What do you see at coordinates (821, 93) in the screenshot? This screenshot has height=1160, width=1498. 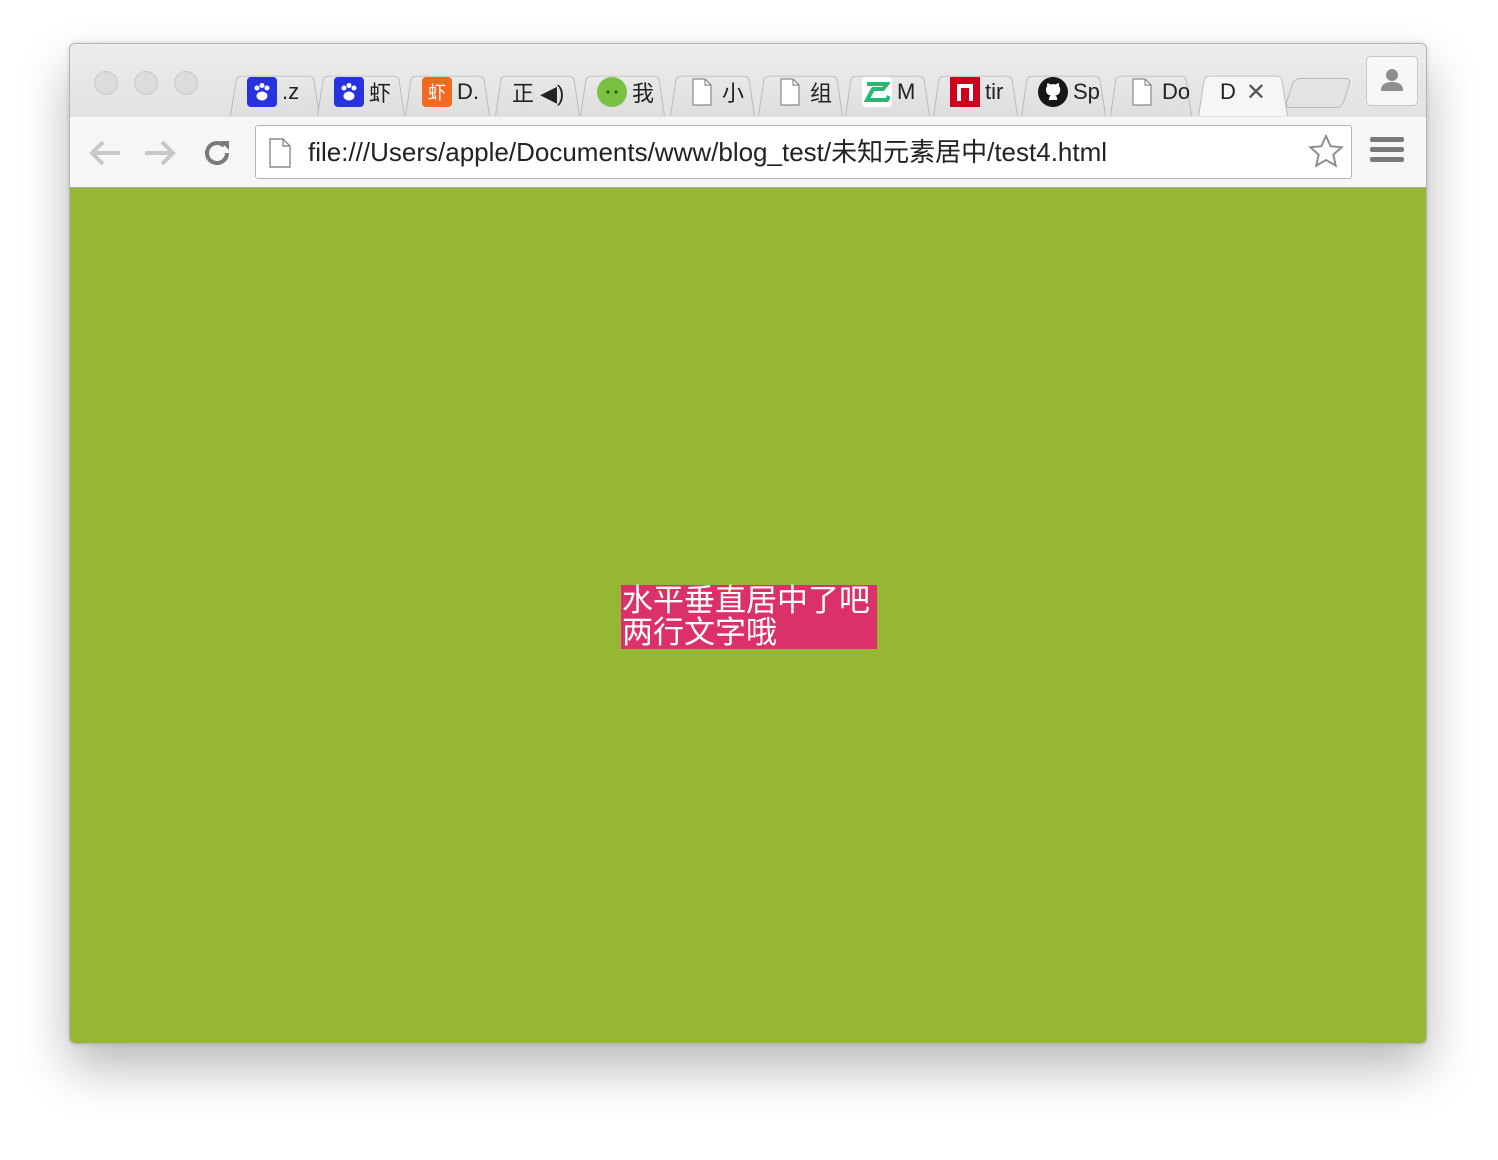 I see `tab-label: 组` at bounding box center [821, 93].